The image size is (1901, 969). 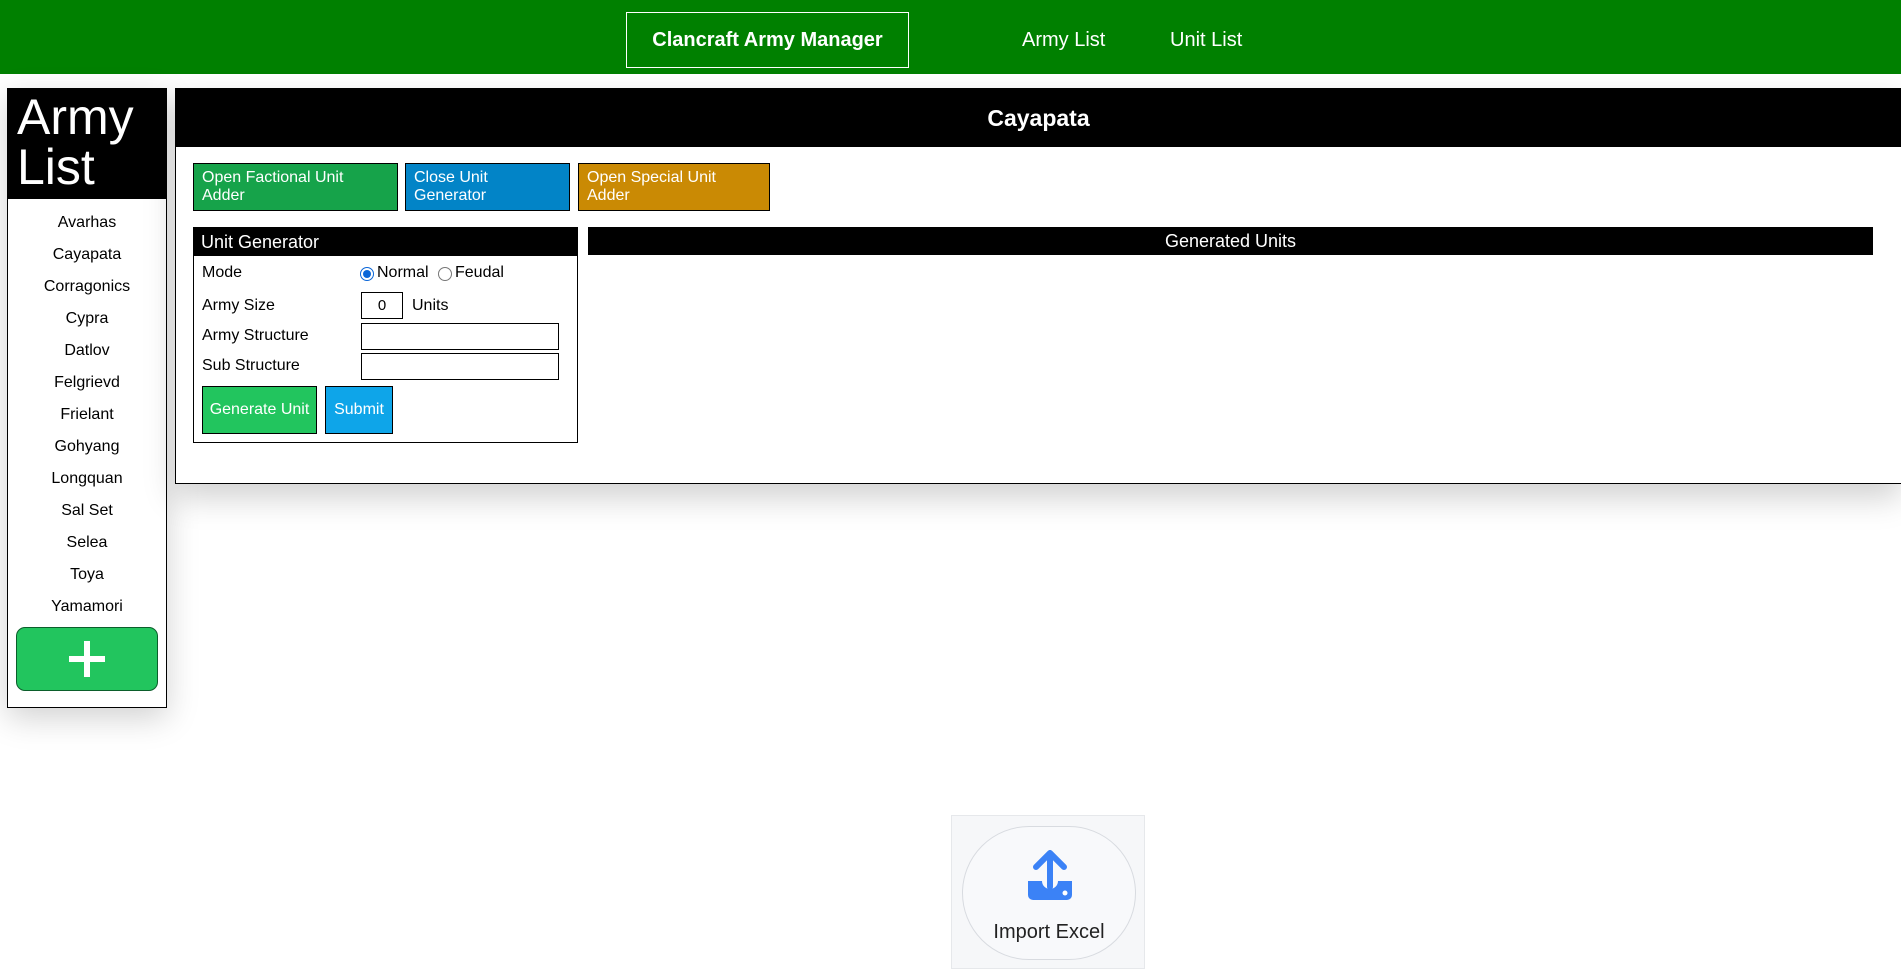 I want to click on sidebar-item-longquan: Longquan, so click(x=87, y=479).